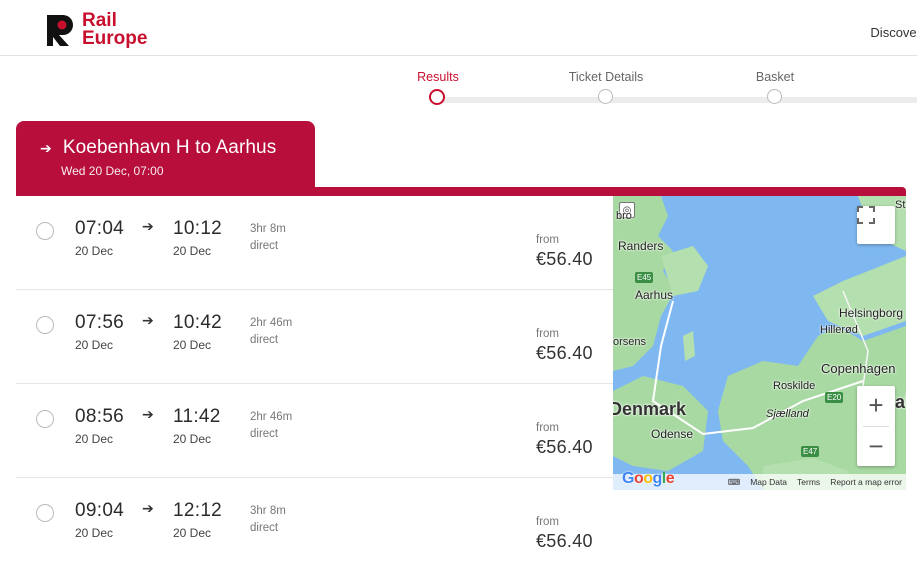  Describe the element at coordinates (677, 100) in the screenshot. I see `stepper-track` at that location.